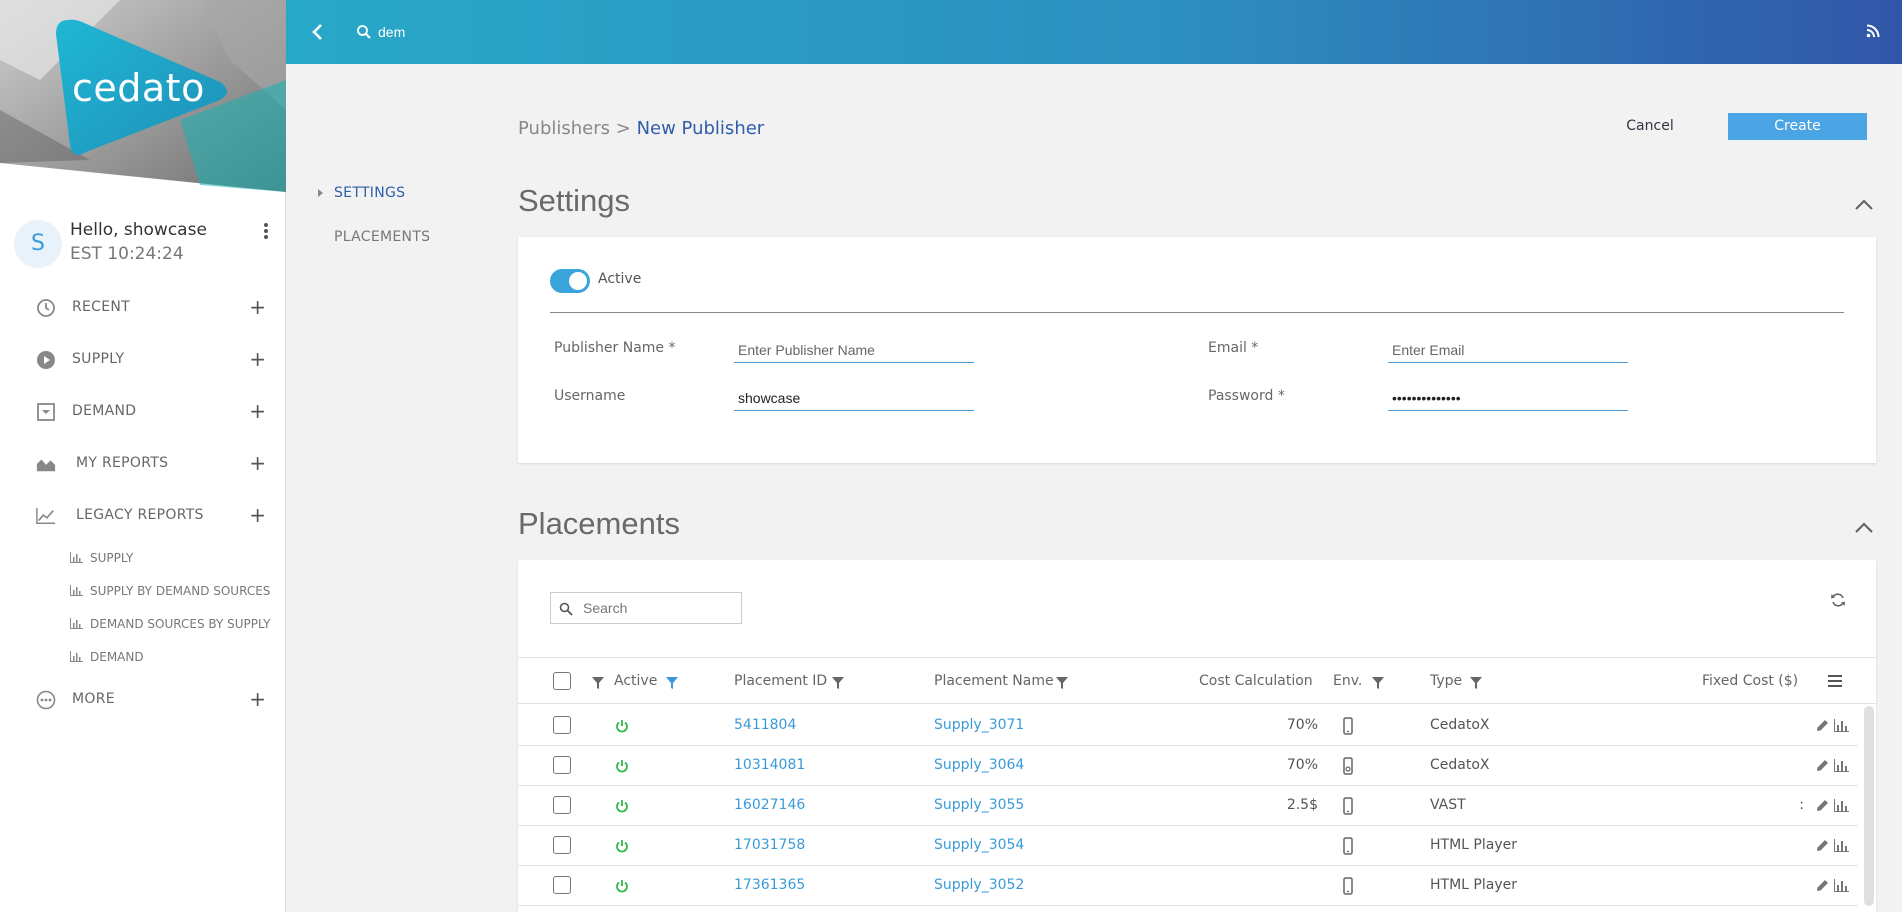 The image size is (1902, 912). I want to click on user-panel: S Hello, showcase EST 10:24:24, so click(144, 243).